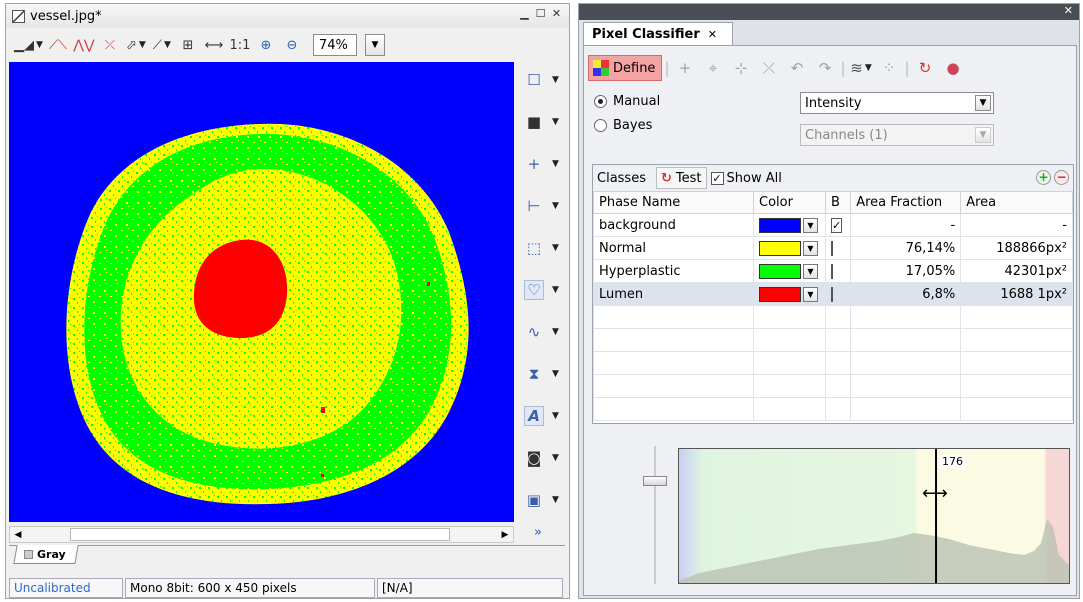 The image size is (1083, 602). Describe the element at coordinates (623, 125) in the screenshot. I see `bayes-radio: Bayes` at that location.